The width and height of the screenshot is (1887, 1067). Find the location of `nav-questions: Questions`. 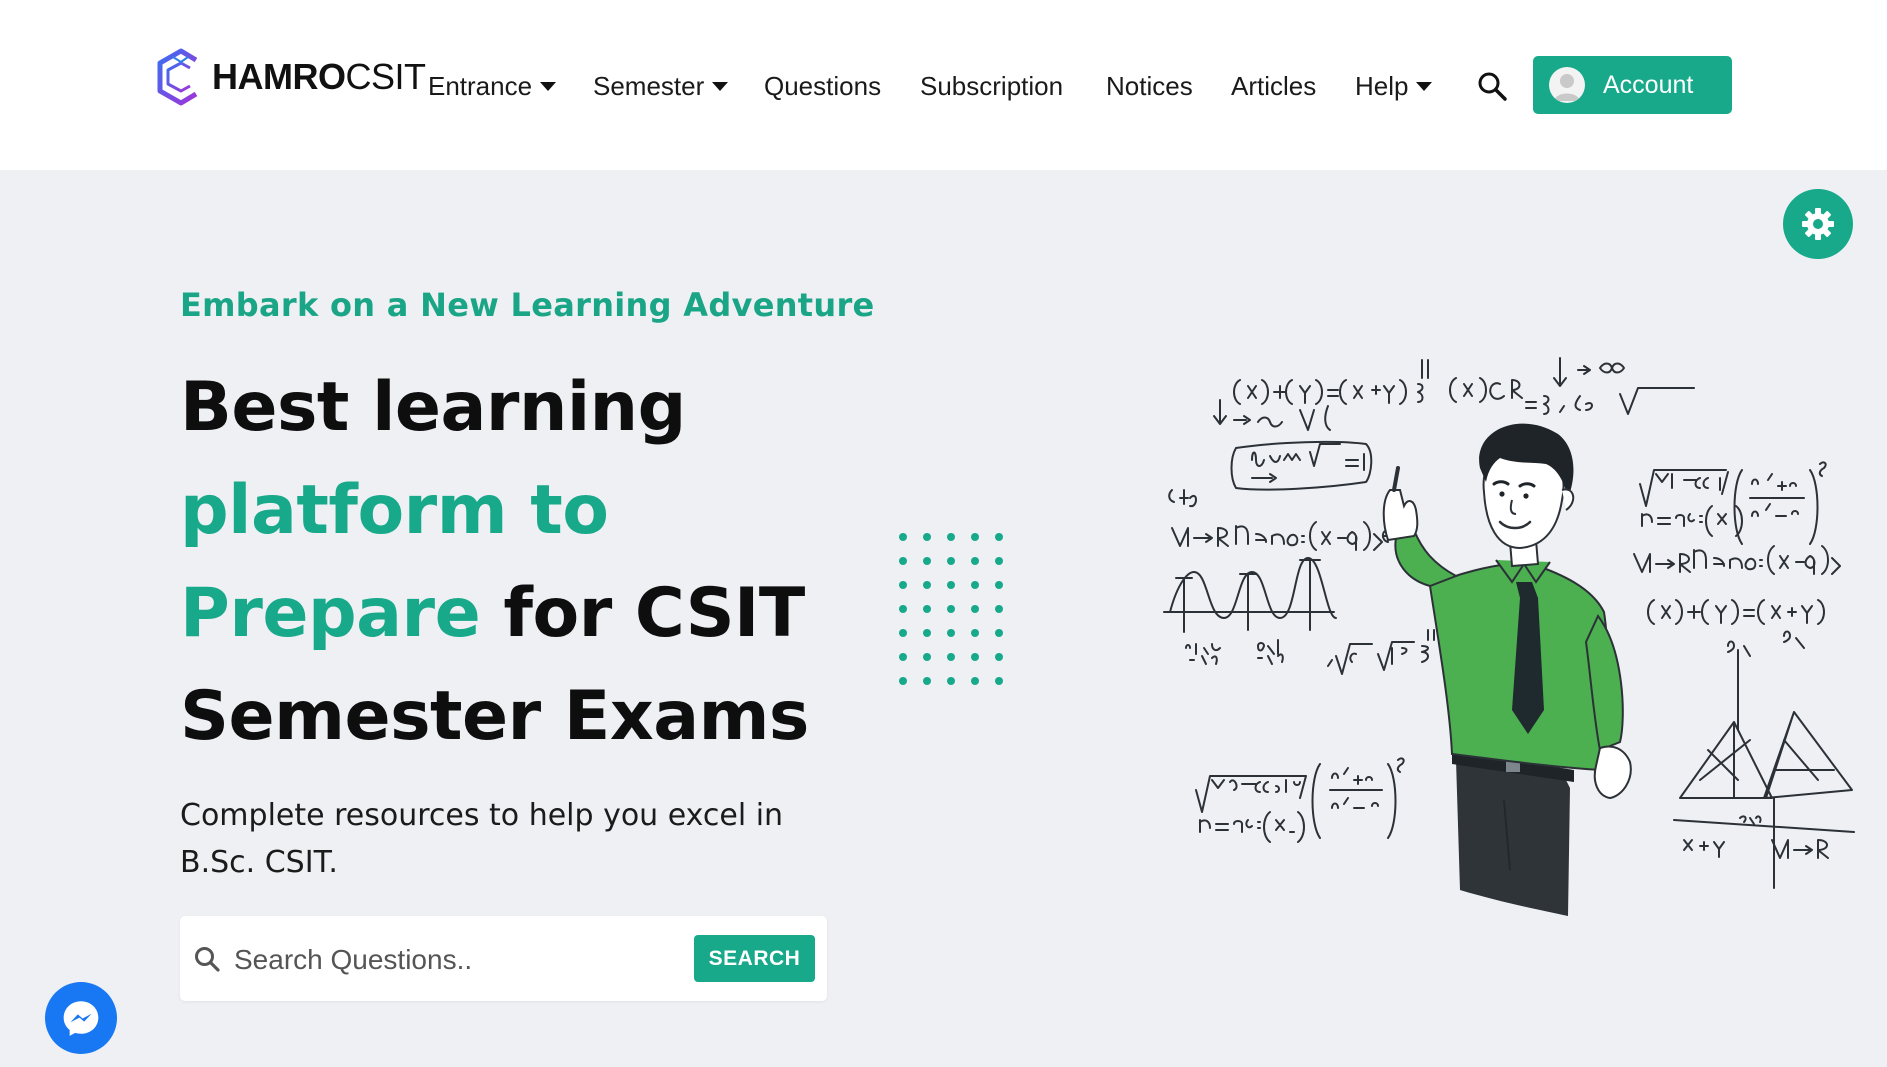

nav-questions: Questions is located at coordinates (822, 86).